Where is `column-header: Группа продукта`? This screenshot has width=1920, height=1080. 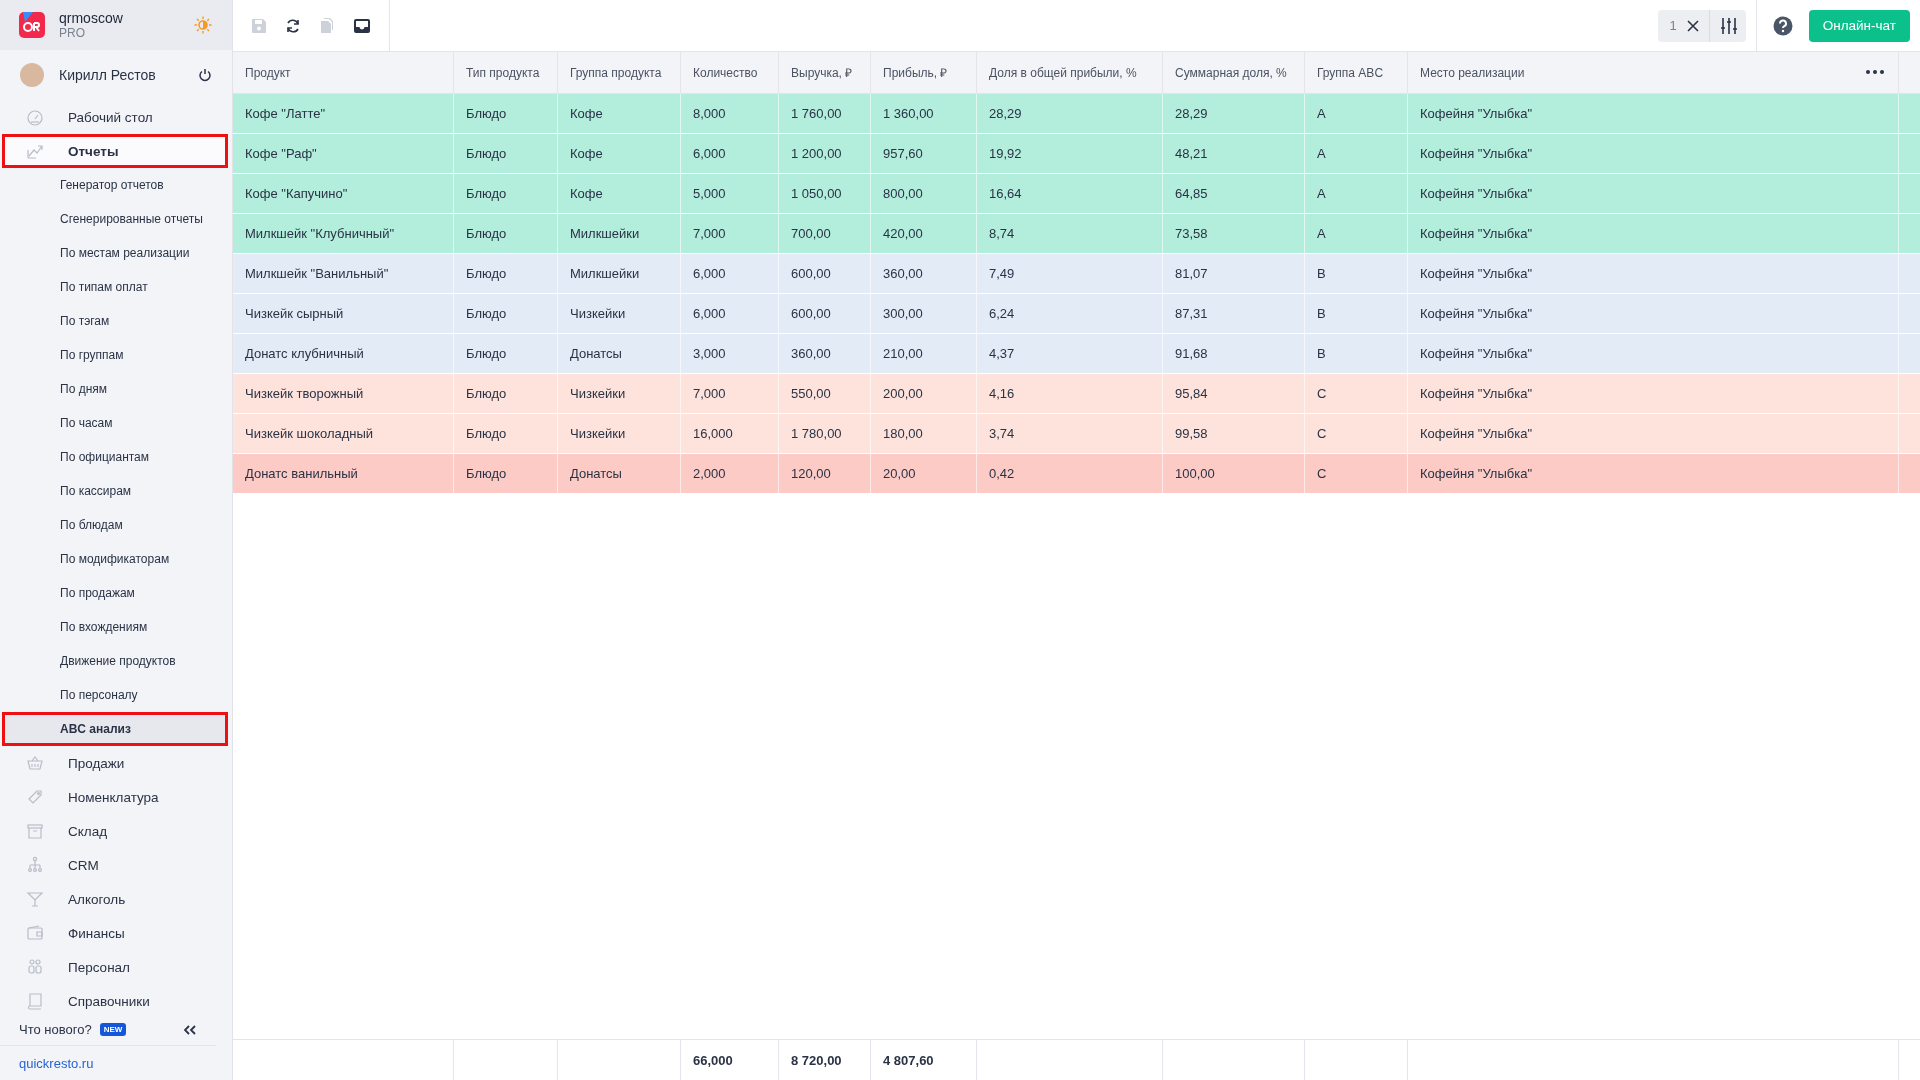
column-header: Группа продукта is located at coordinates (619, 72).